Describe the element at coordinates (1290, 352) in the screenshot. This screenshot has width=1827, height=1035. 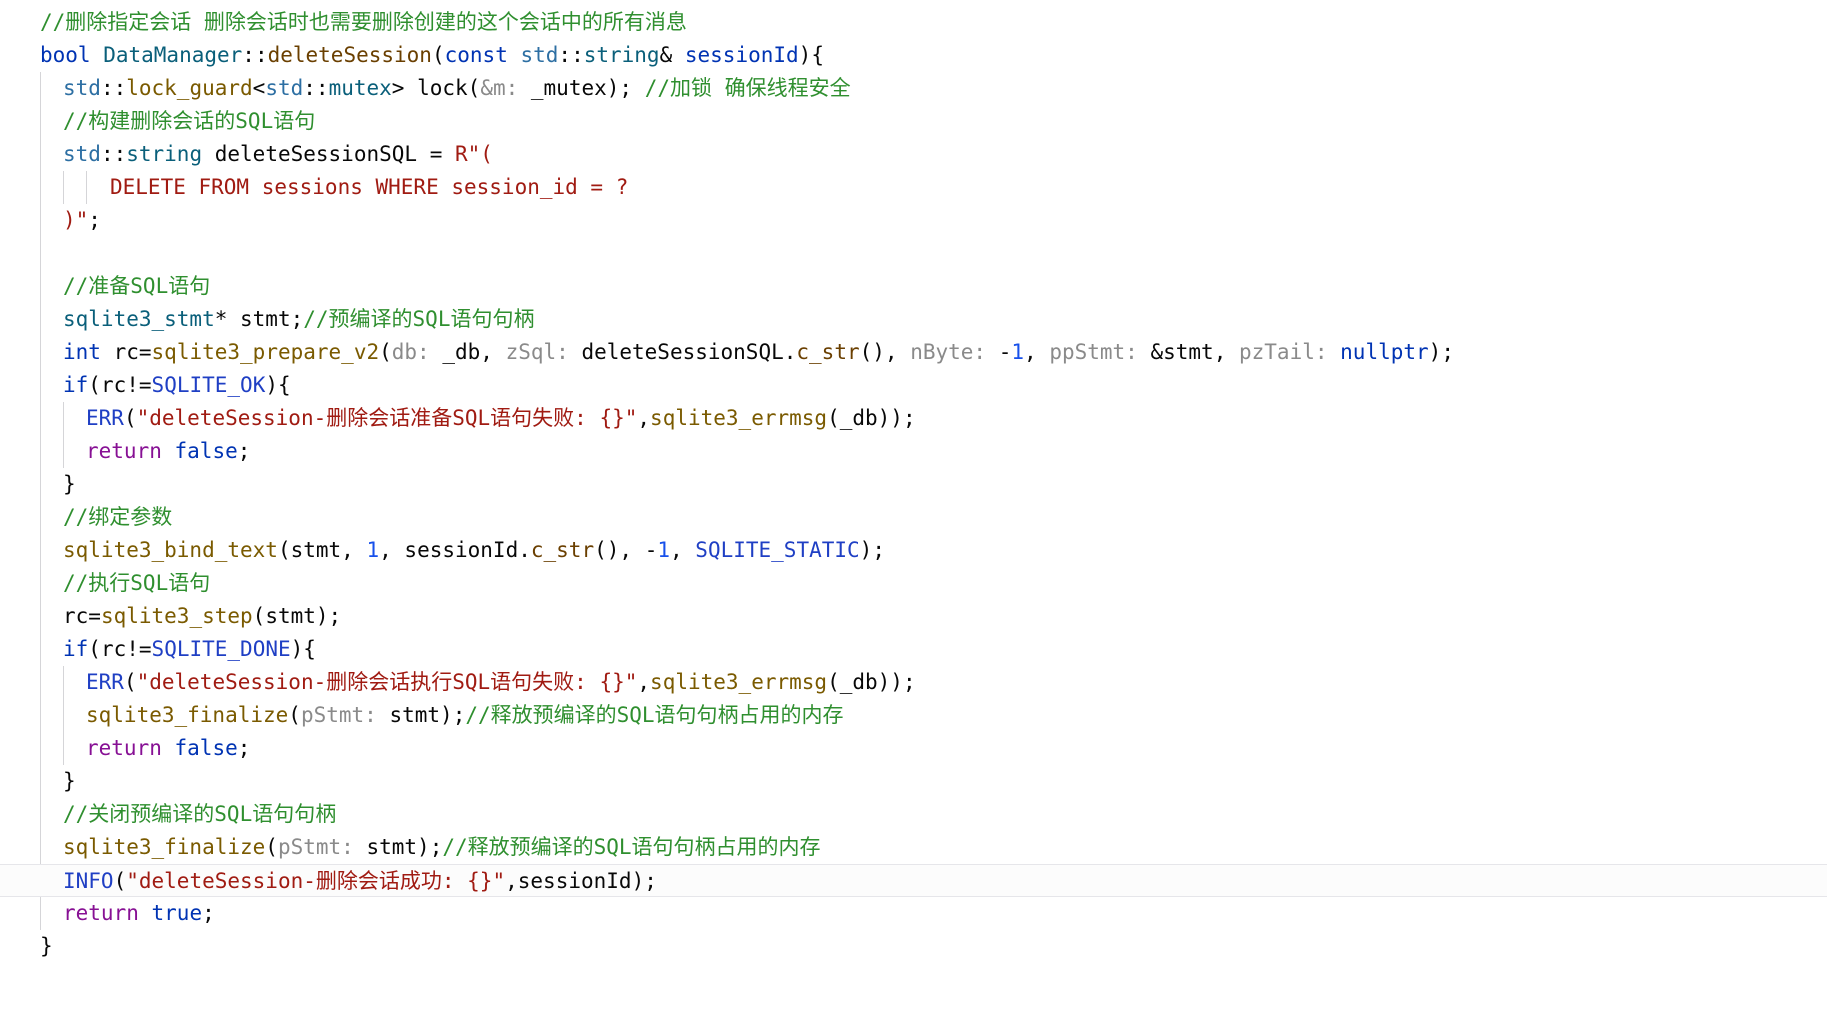
I see `code-token: pzTail:` at that location.